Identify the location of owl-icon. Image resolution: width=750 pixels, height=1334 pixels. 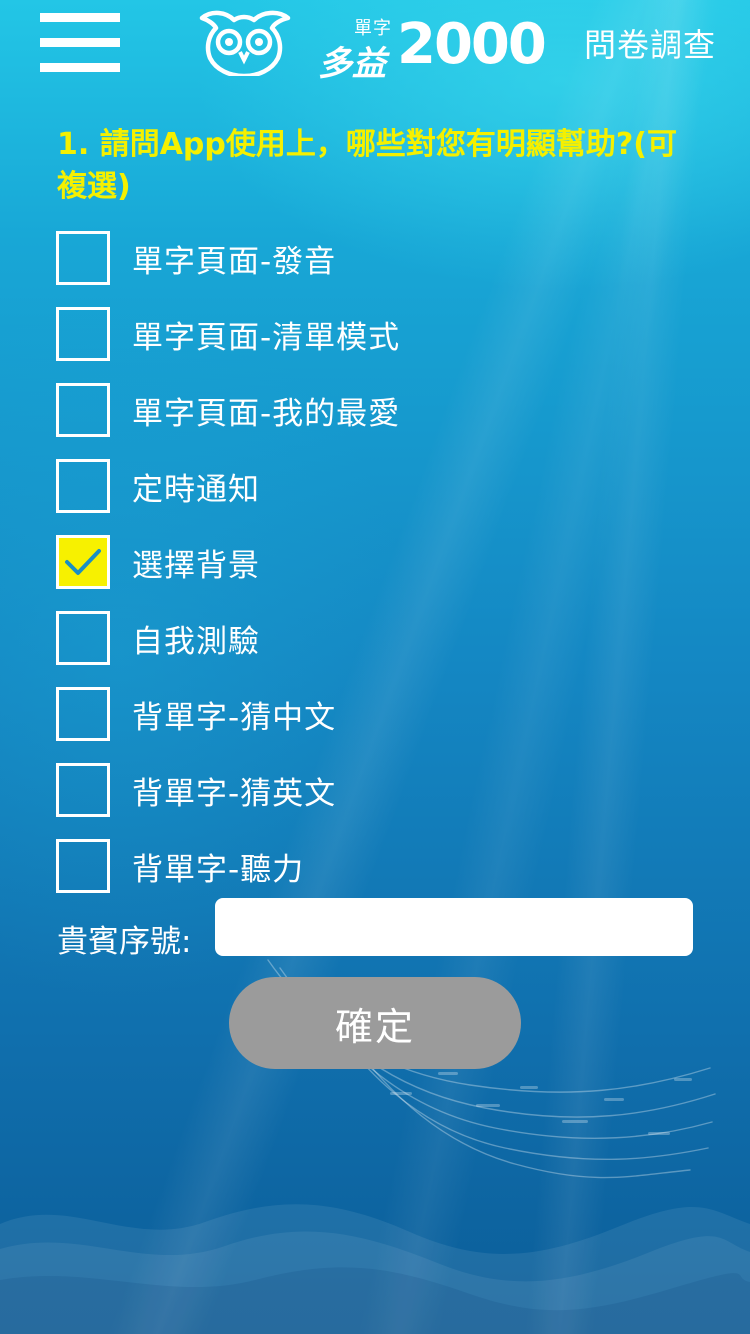
(245, 43).